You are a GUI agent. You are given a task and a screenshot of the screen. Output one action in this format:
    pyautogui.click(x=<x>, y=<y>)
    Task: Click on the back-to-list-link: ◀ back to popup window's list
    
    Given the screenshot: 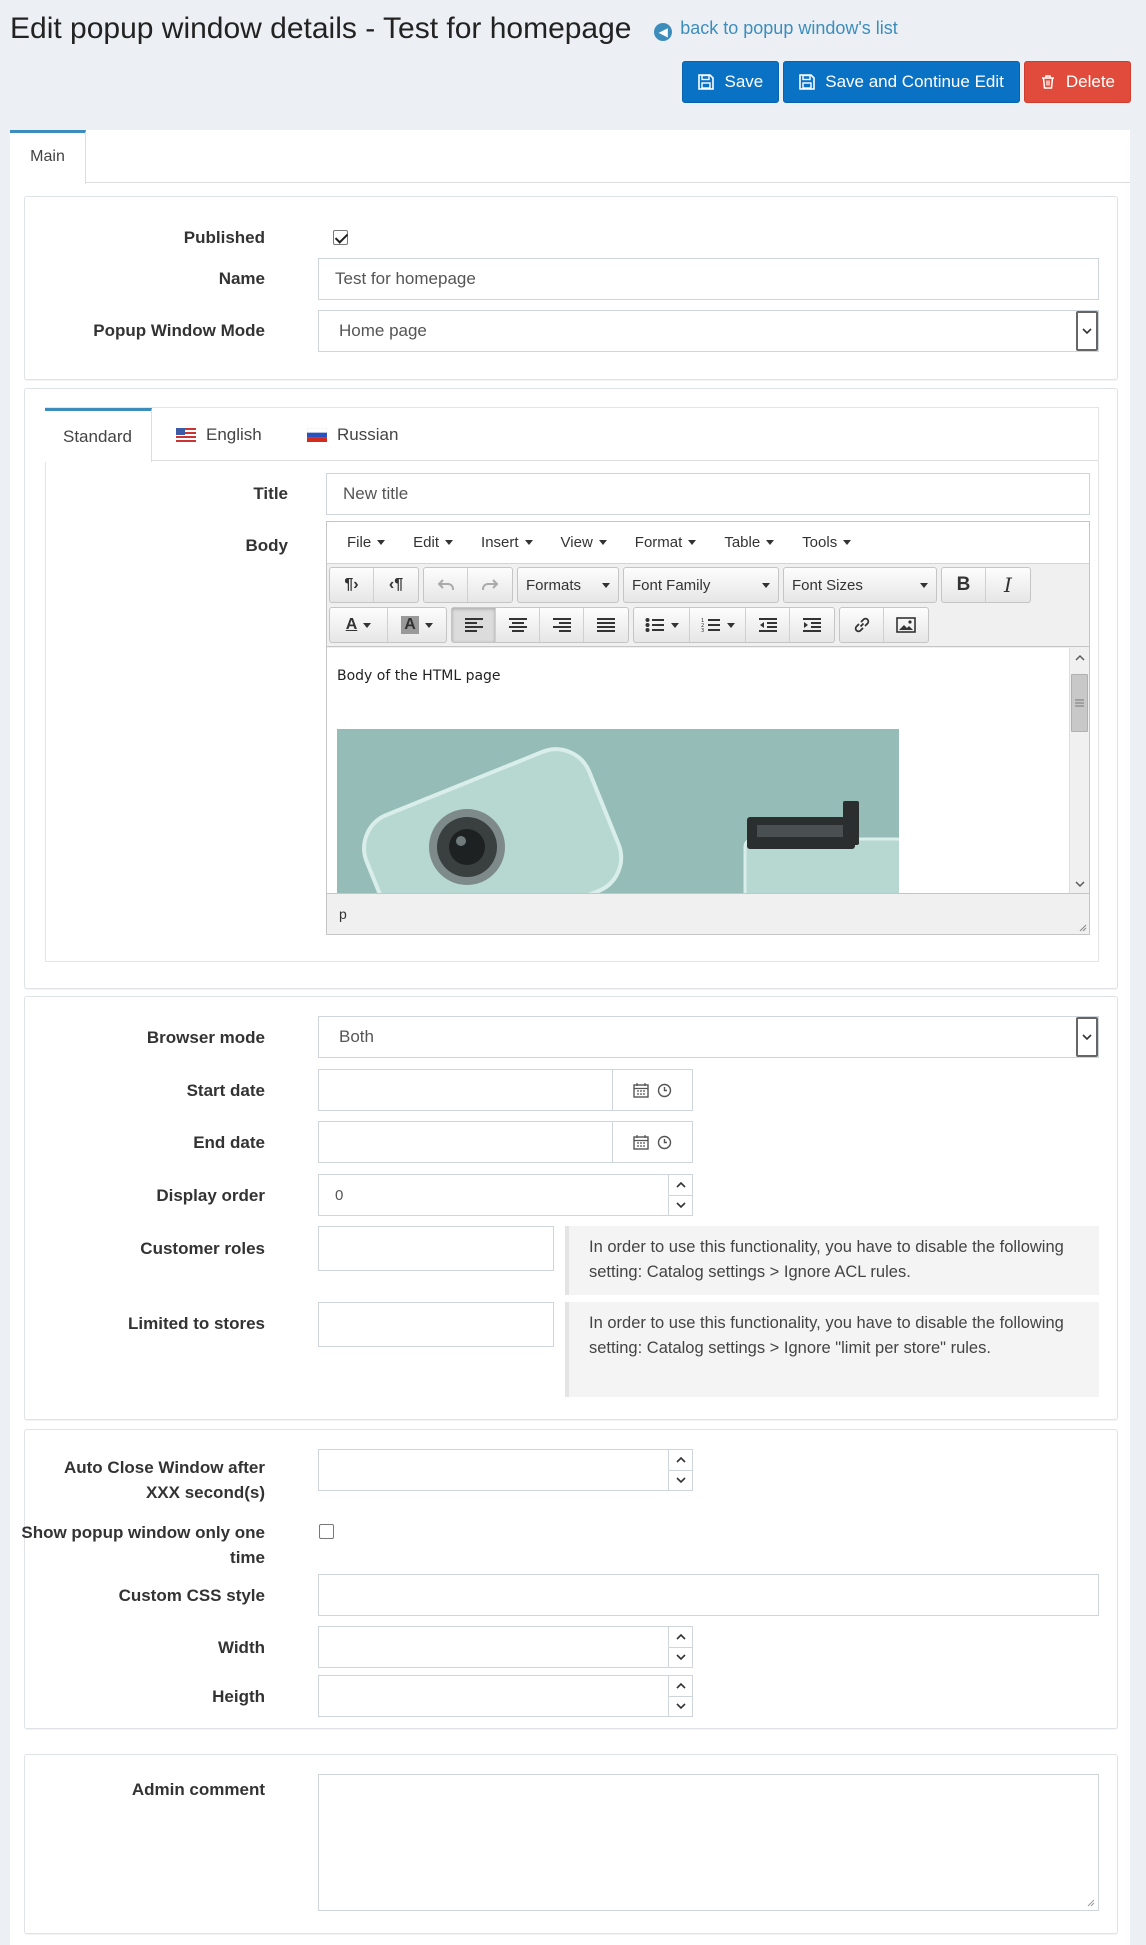 What is the action you would take?
    pyautogui.click(x=776, y=29)
    